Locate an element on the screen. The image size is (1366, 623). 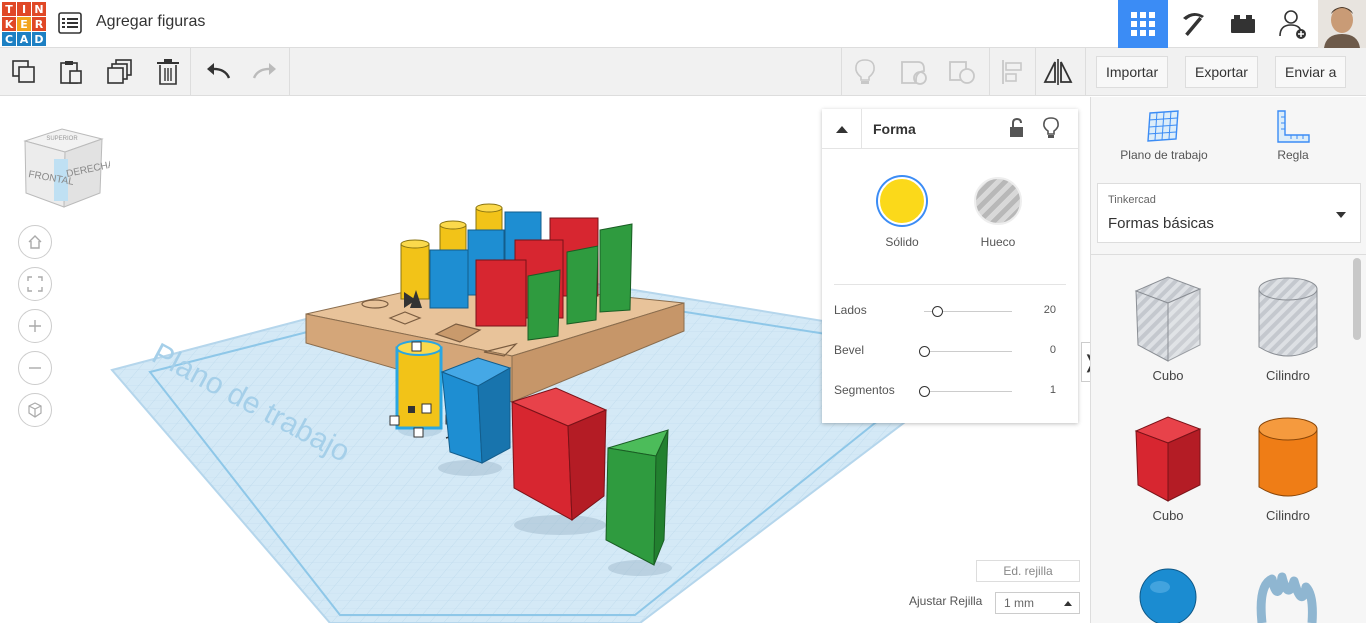
edit-toolbar: Importar Exportar Enviar a is located at coordinates (683, 72).